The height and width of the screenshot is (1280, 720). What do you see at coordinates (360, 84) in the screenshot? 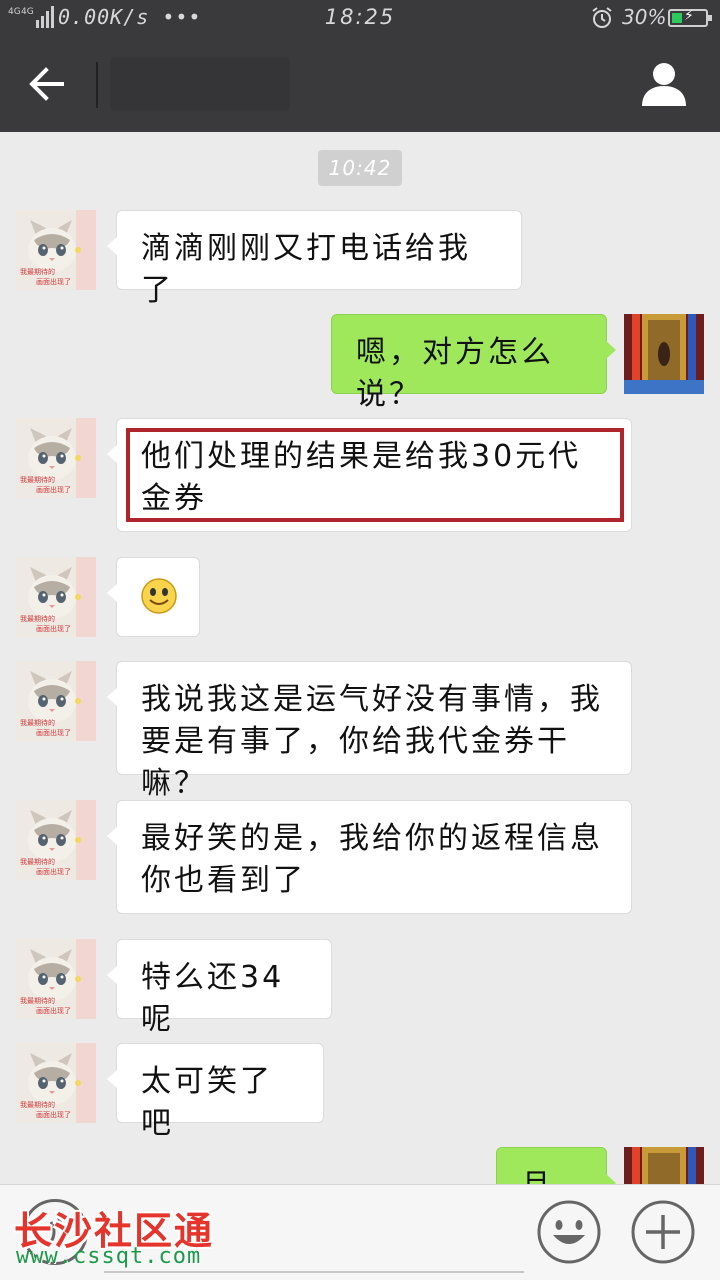
I see `chat-header` at bounding box center [360, 84].